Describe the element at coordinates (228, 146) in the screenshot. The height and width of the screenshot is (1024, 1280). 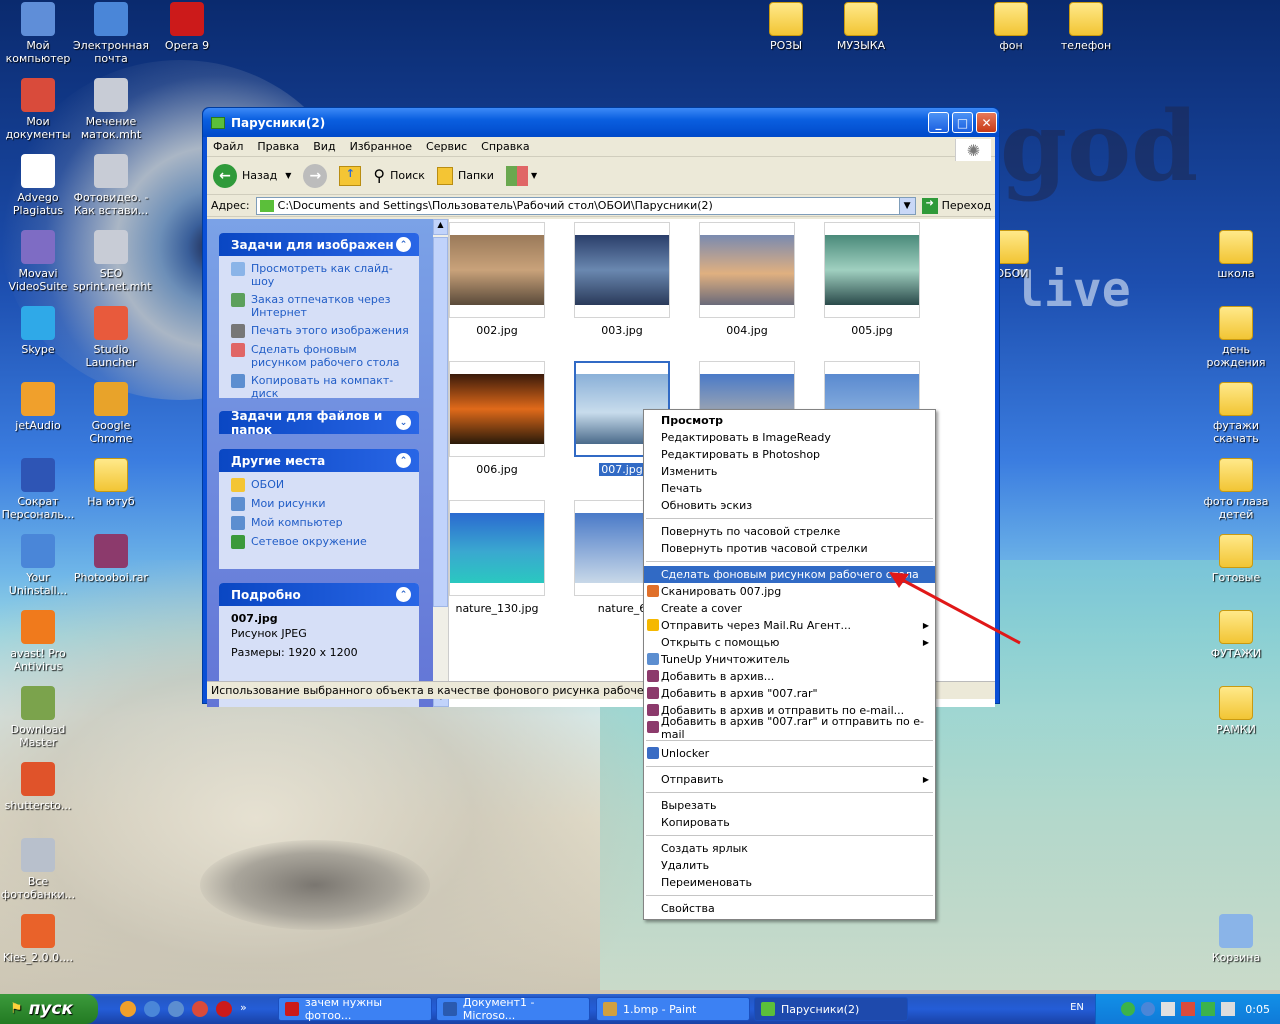
I see `menu-0: Файл` at that location.